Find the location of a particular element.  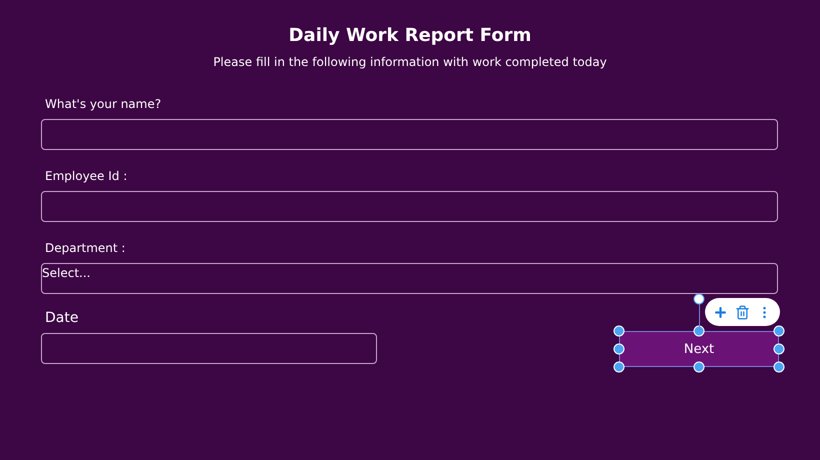

form-subtitle: Please fill in the following information with work completed today is located at coordinates (410, 62).